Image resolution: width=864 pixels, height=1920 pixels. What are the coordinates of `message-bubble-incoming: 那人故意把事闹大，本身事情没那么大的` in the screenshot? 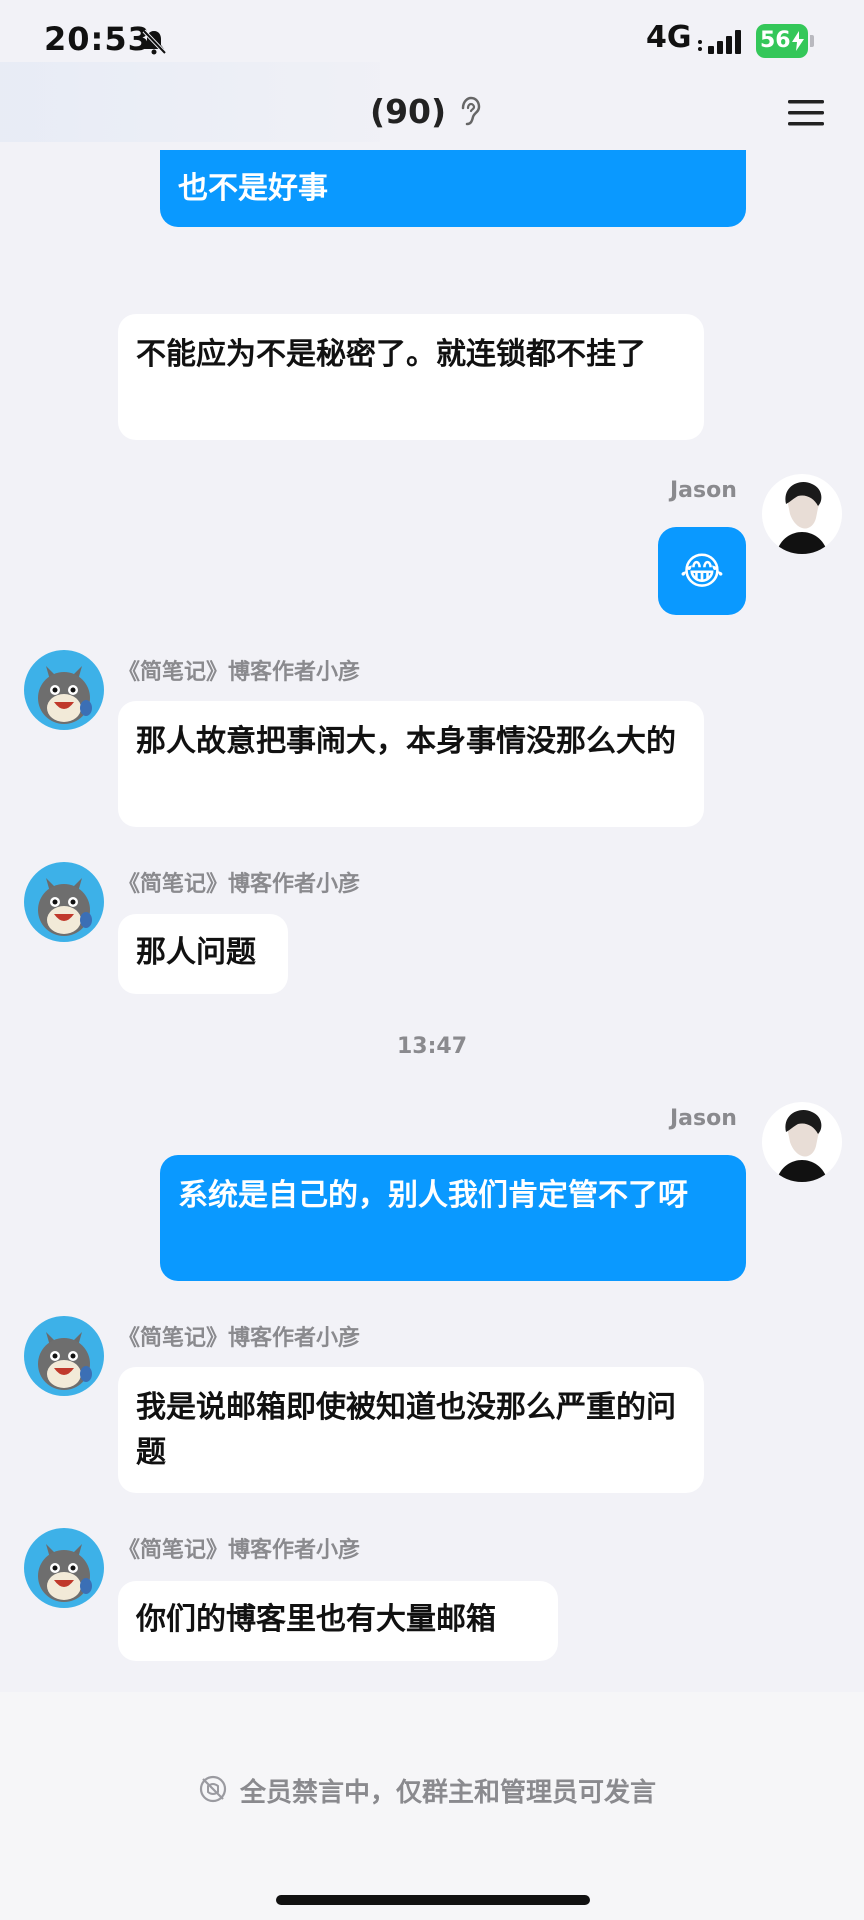 It's located at (411, 764).